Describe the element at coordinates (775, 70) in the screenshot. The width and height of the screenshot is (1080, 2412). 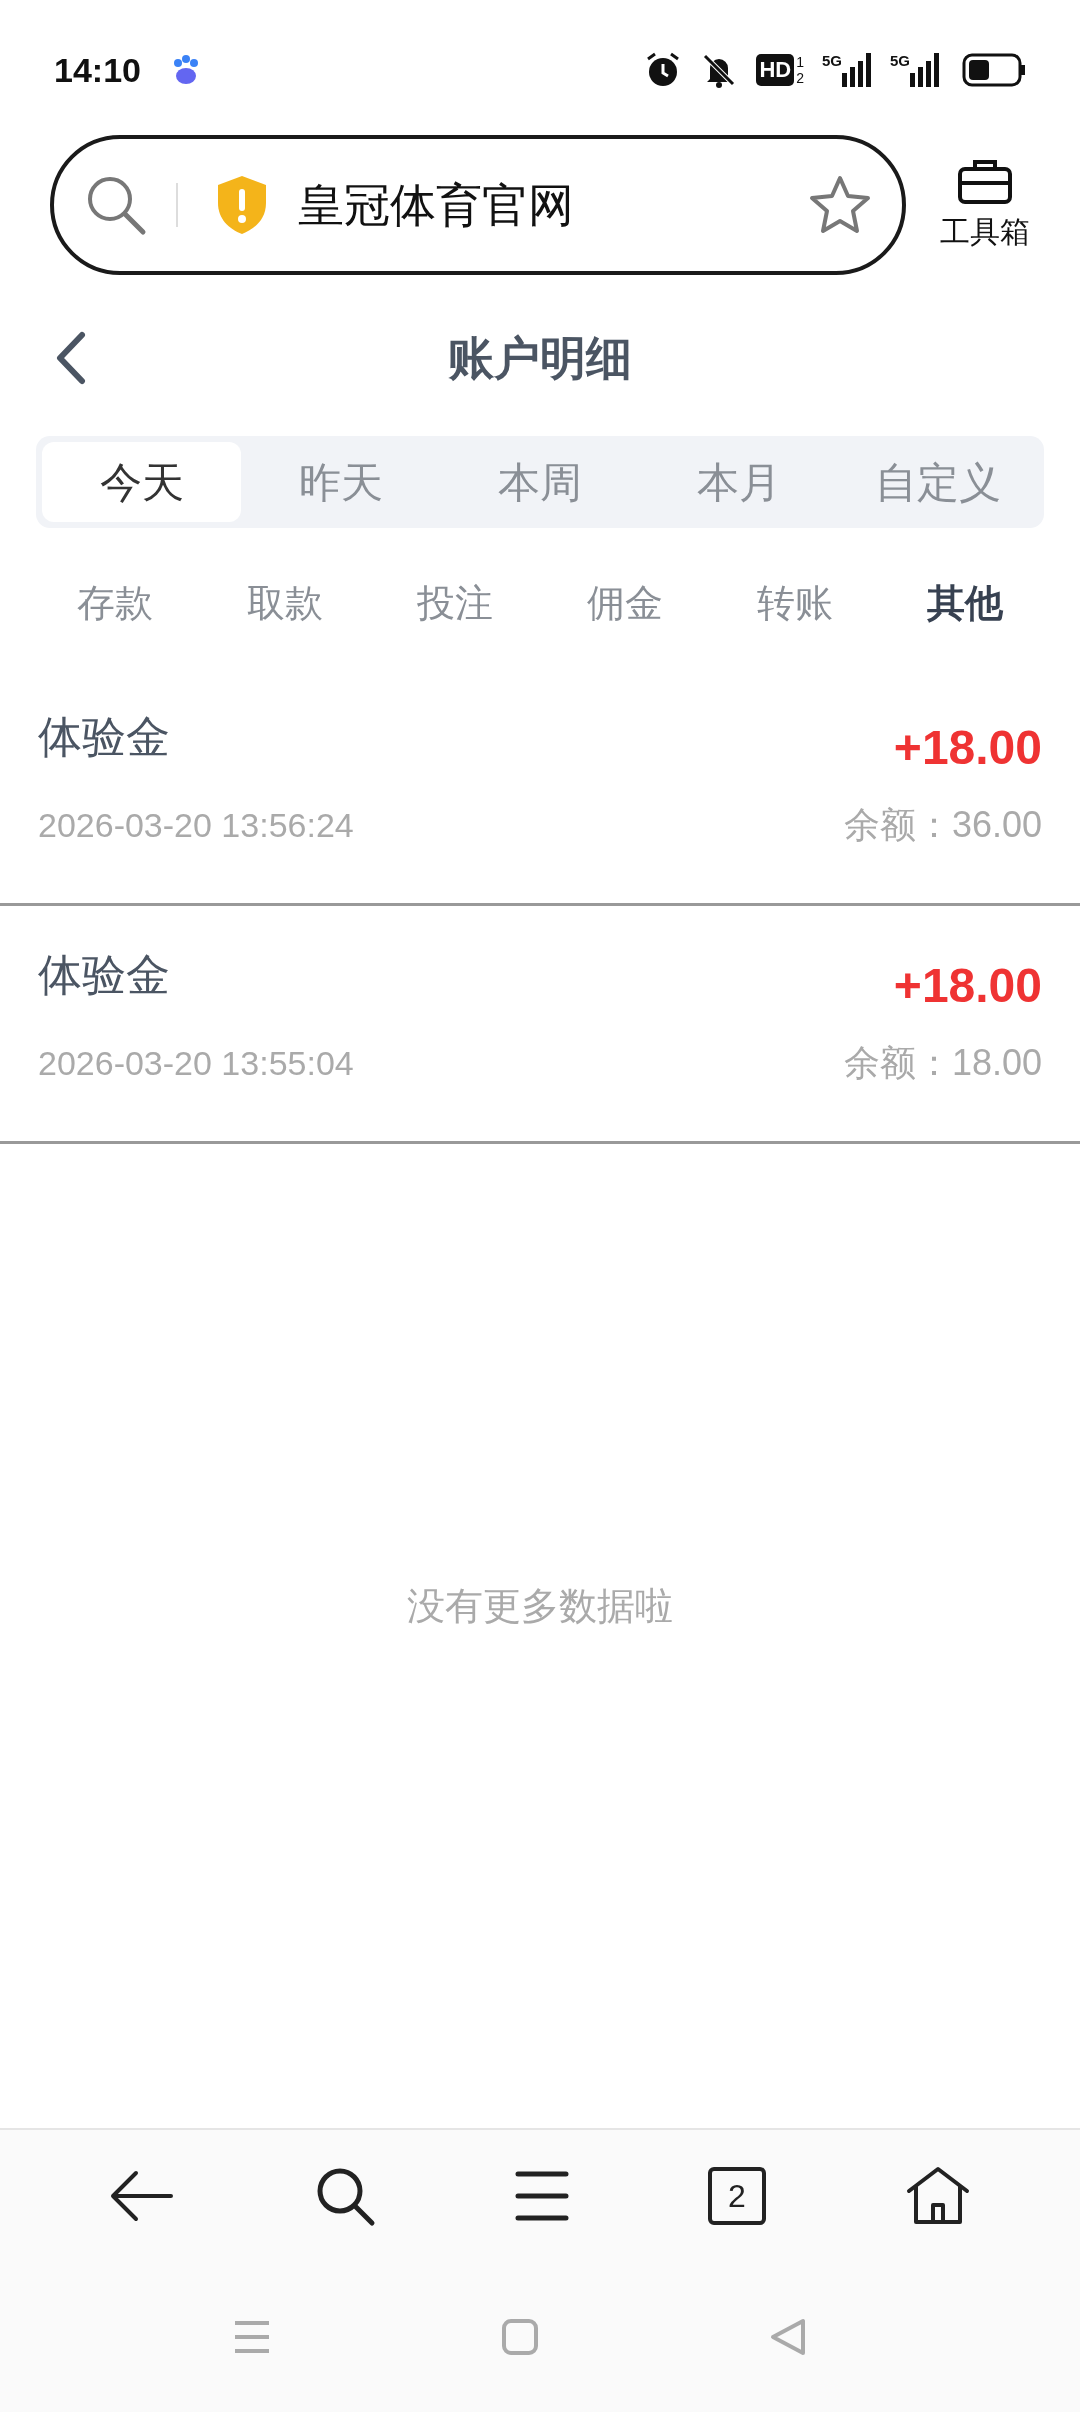
I see `hd-badge: HD` at that location.